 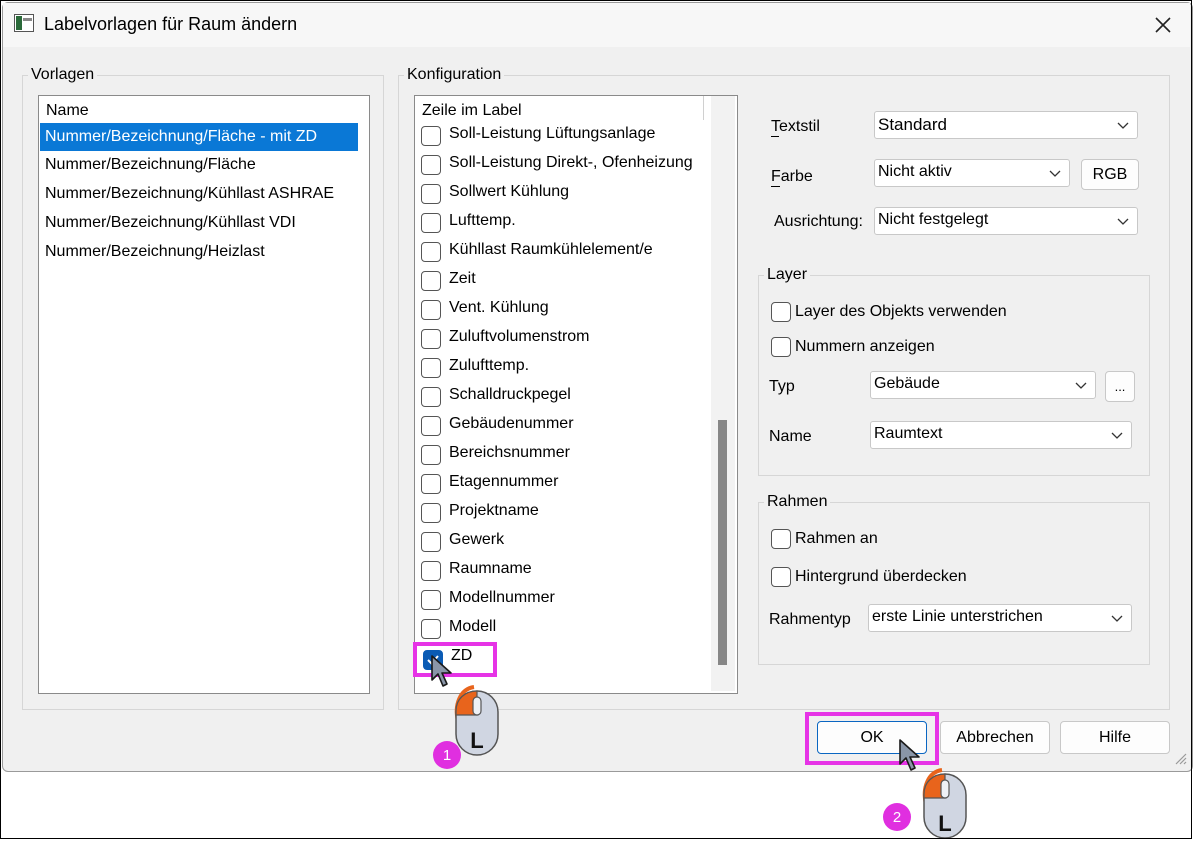 I want to click on farbe-select: Nicht aktiv, so click(x=972, y=173).